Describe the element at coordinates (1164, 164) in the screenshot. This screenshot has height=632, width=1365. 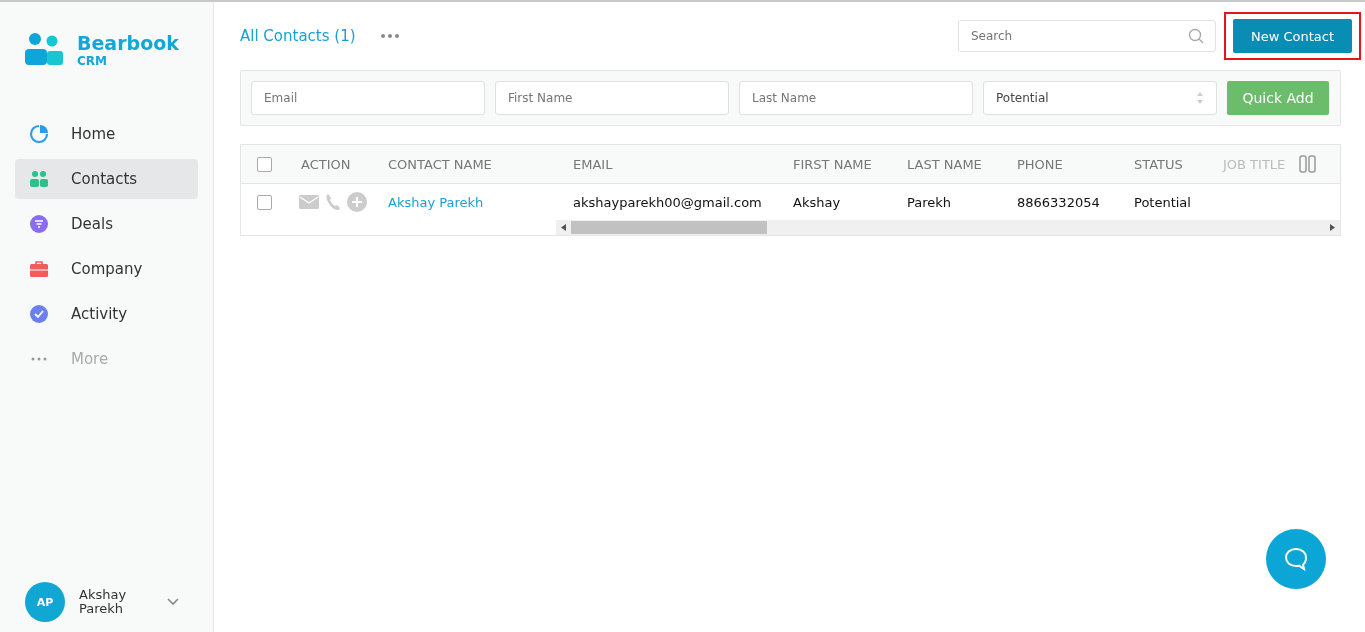
I see `column-header: STATUS` at that location.